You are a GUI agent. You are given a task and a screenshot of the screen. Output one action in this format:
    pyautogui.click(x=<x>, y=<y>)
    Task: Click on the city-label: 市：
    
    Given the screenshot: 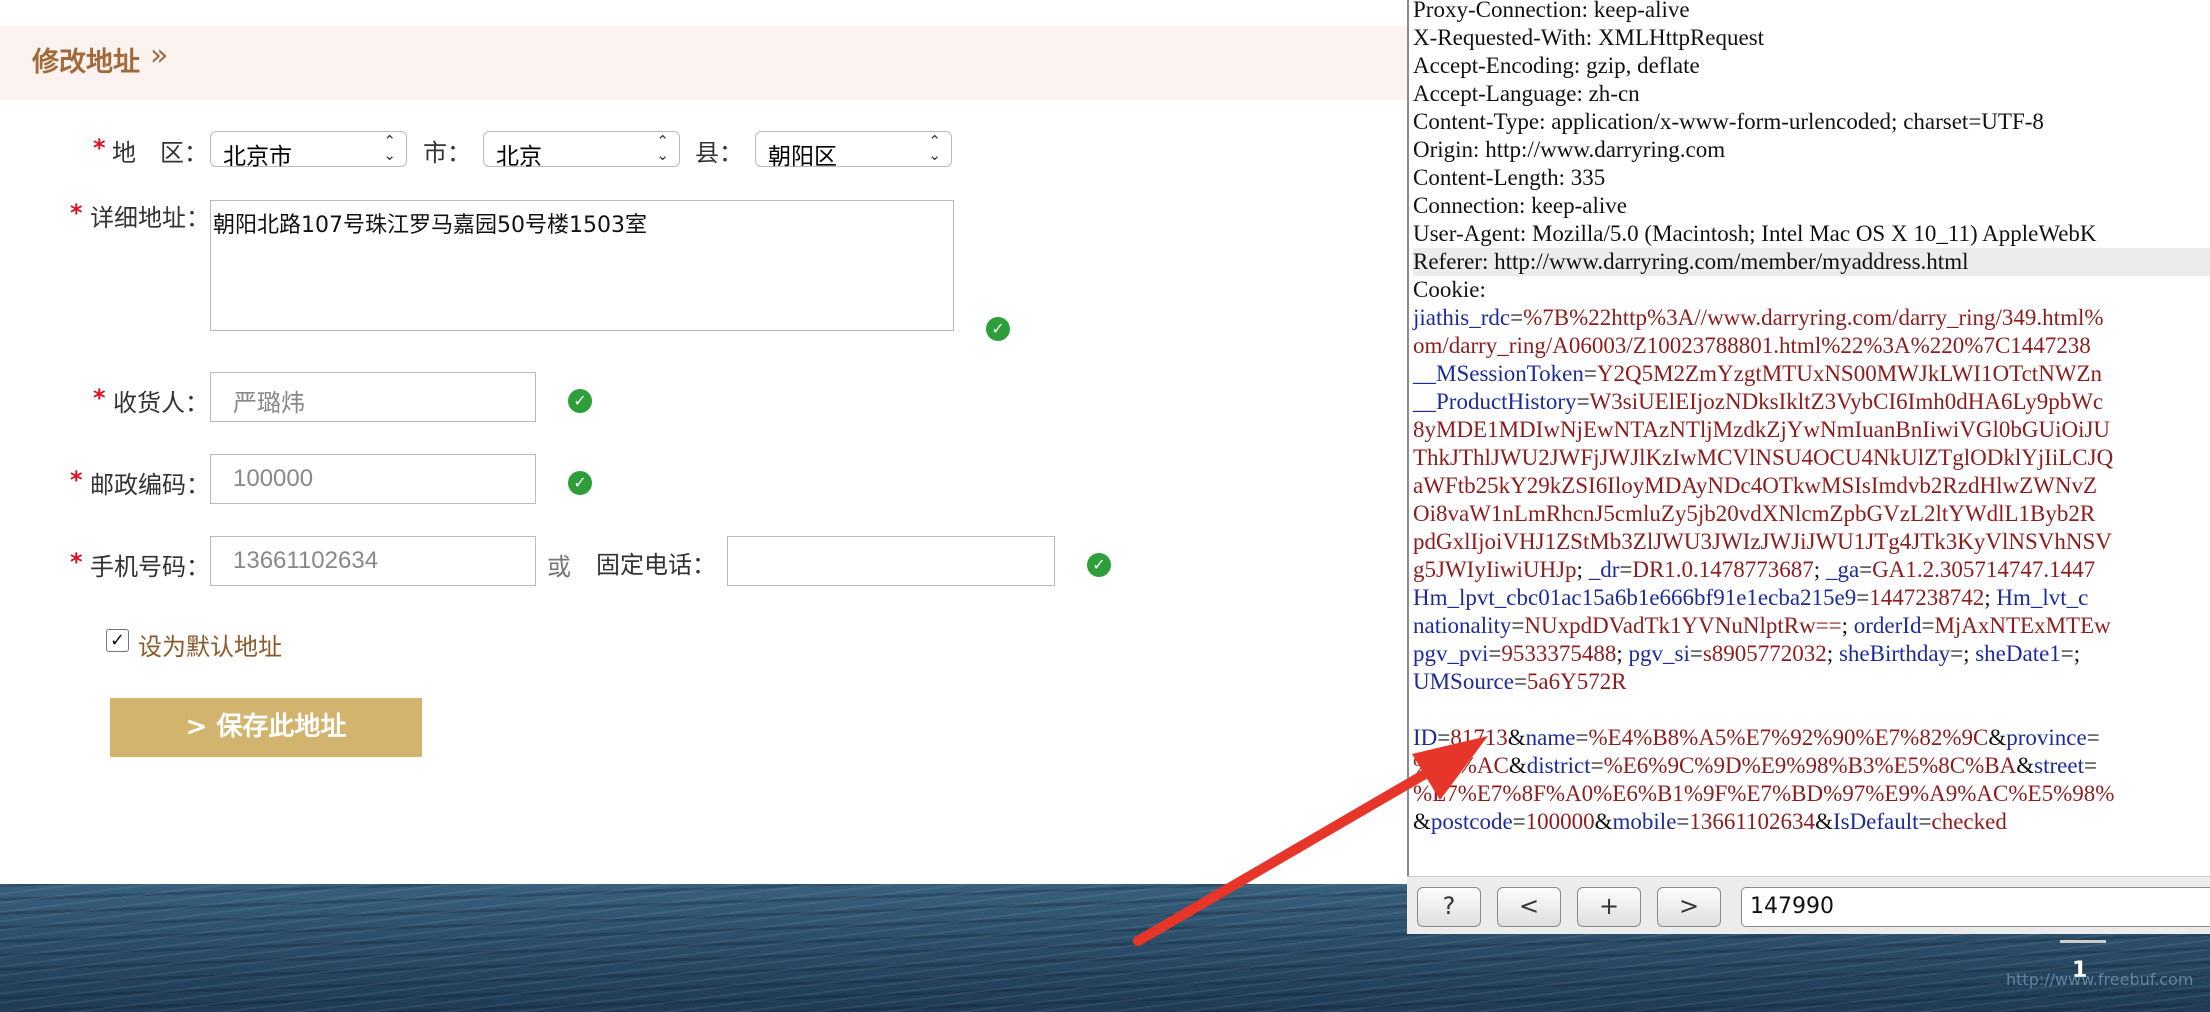 What is the action you would take?
    pyautogui.click(x=447, y=153)
    